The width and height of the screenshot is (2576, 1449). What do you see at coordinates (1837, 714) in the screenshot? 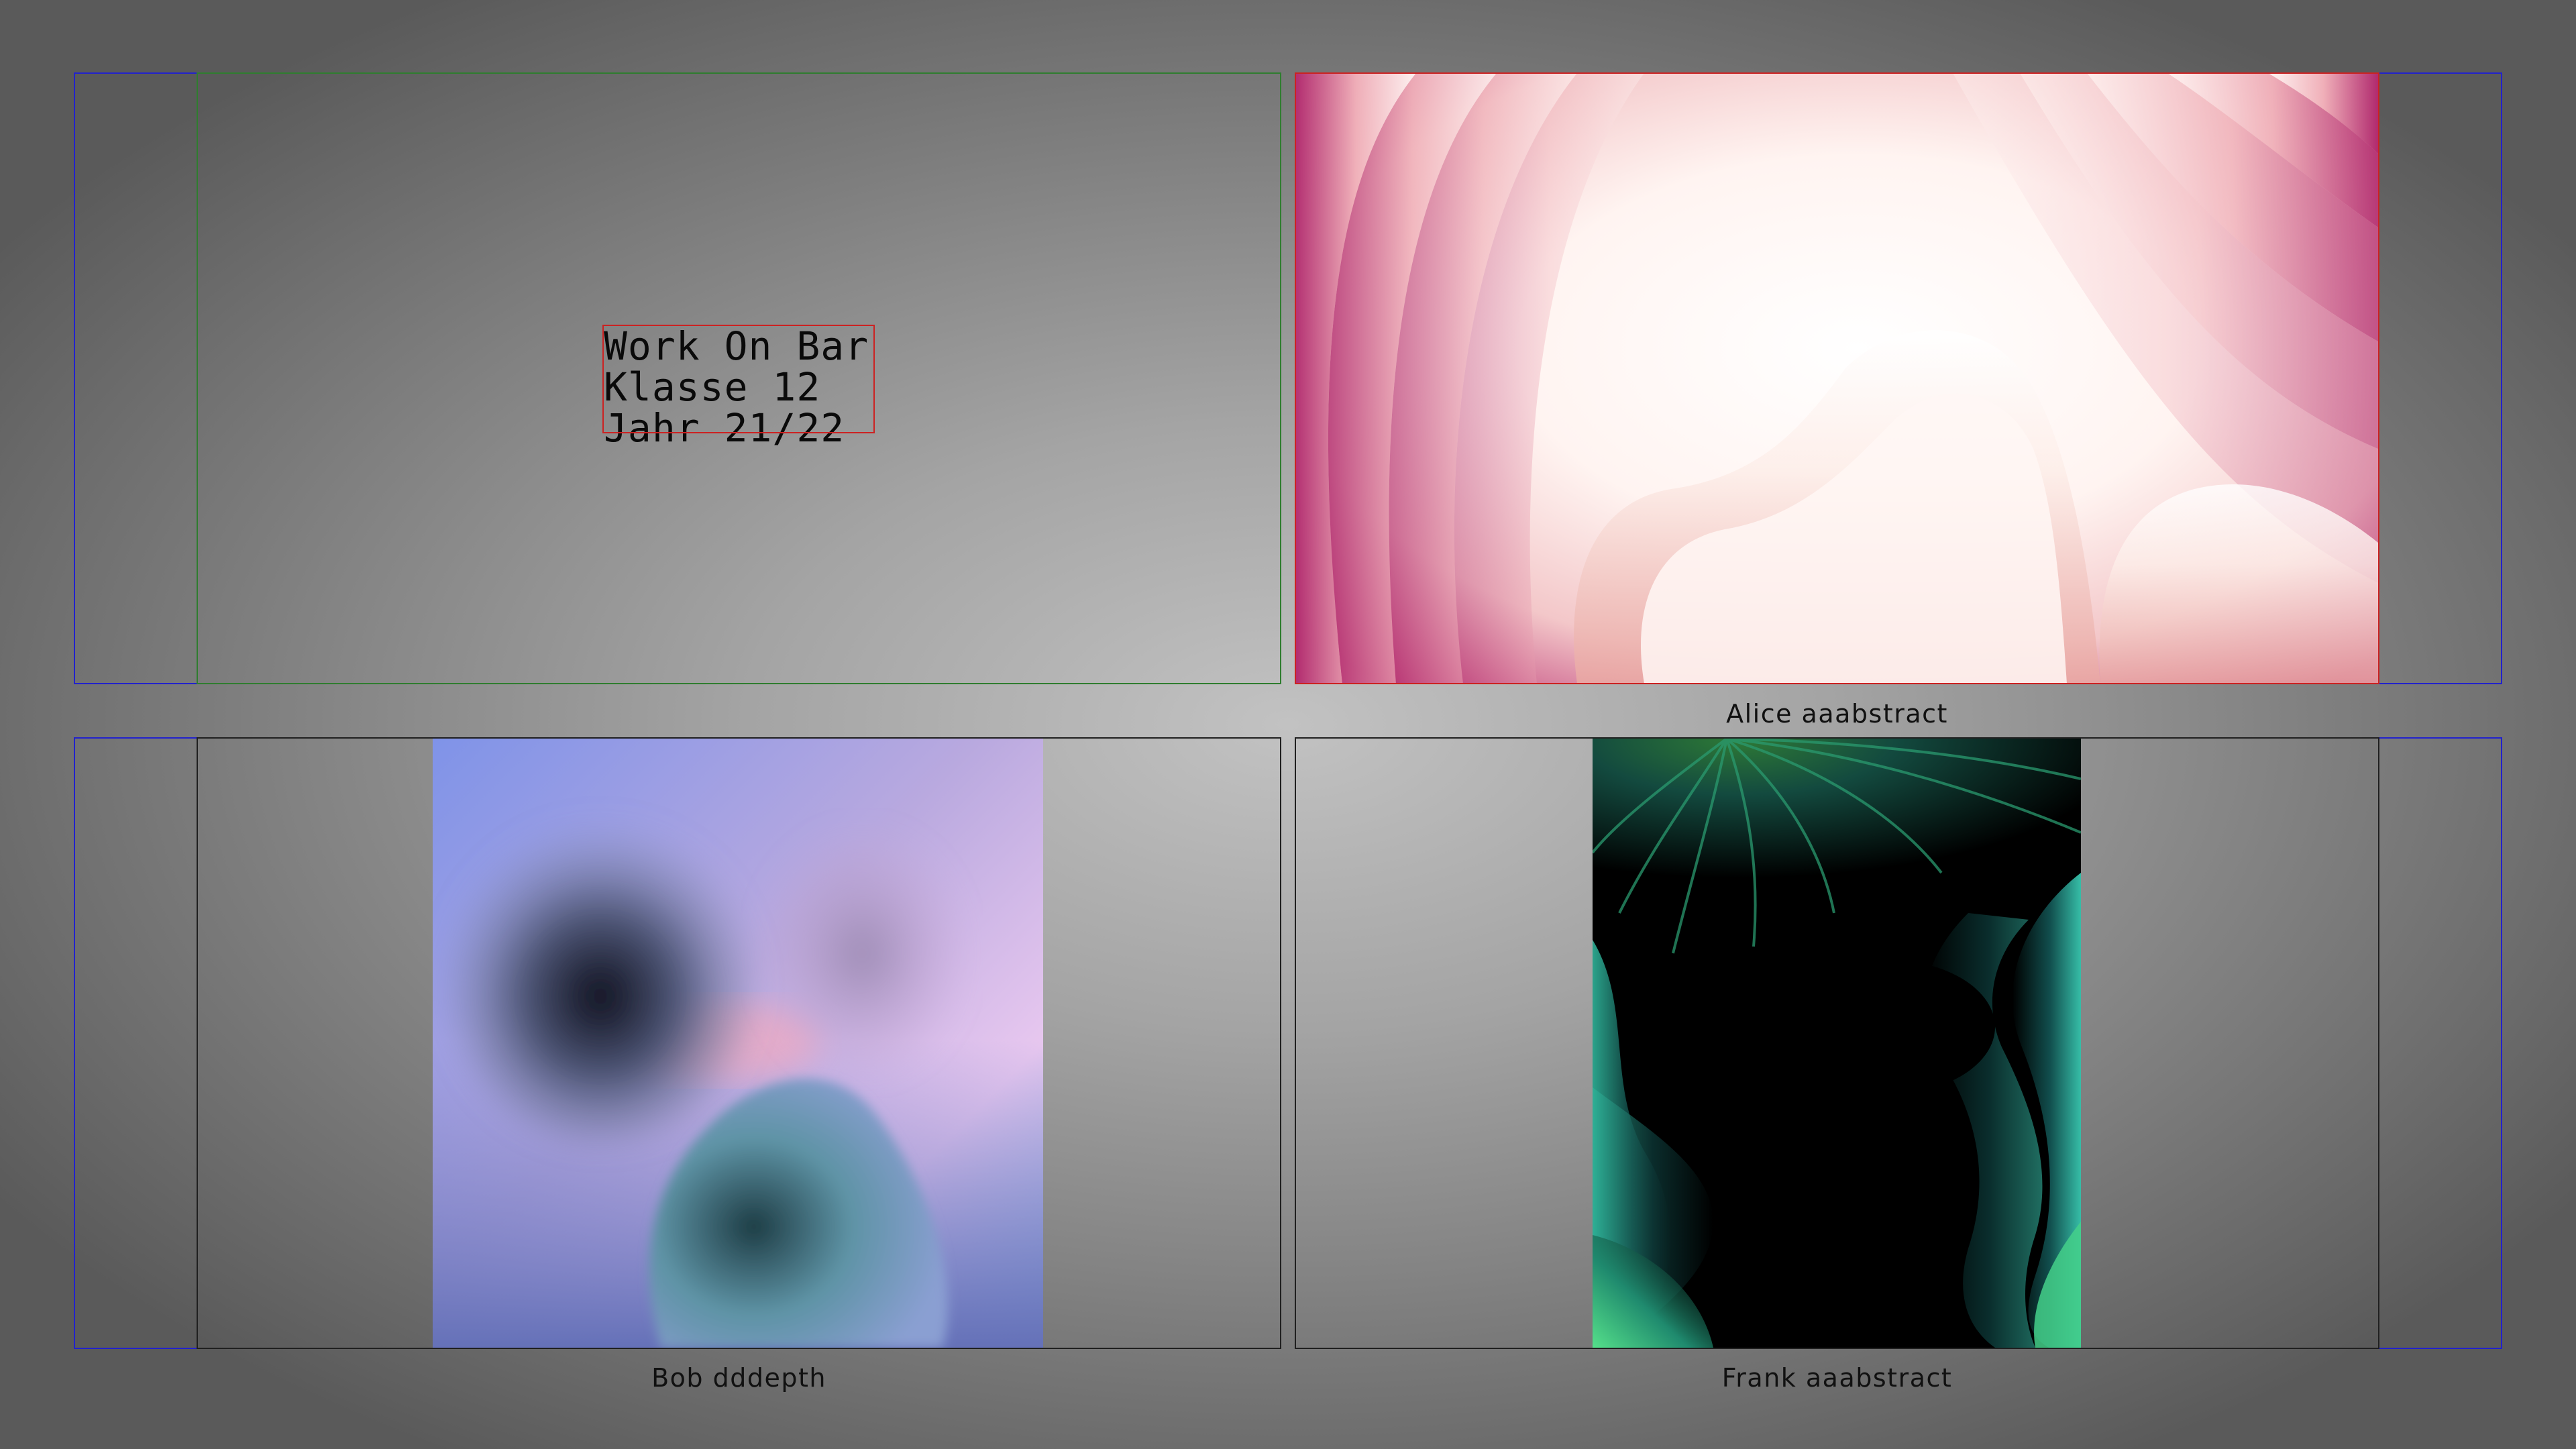
I see `caption-alice: Alice aaabstract` at bounding box center [1837, 714].